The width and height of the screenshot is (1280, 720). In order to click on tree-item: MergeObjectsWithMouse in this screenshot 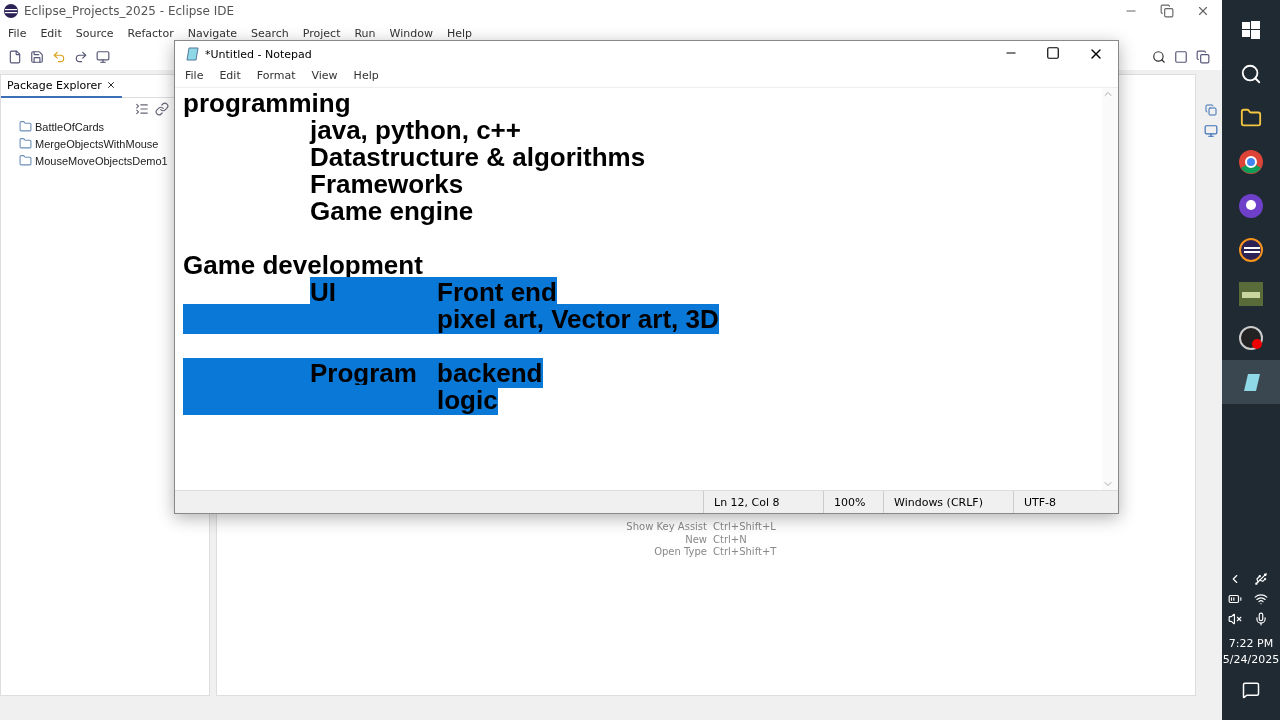, I will do `click(97, 143)`.